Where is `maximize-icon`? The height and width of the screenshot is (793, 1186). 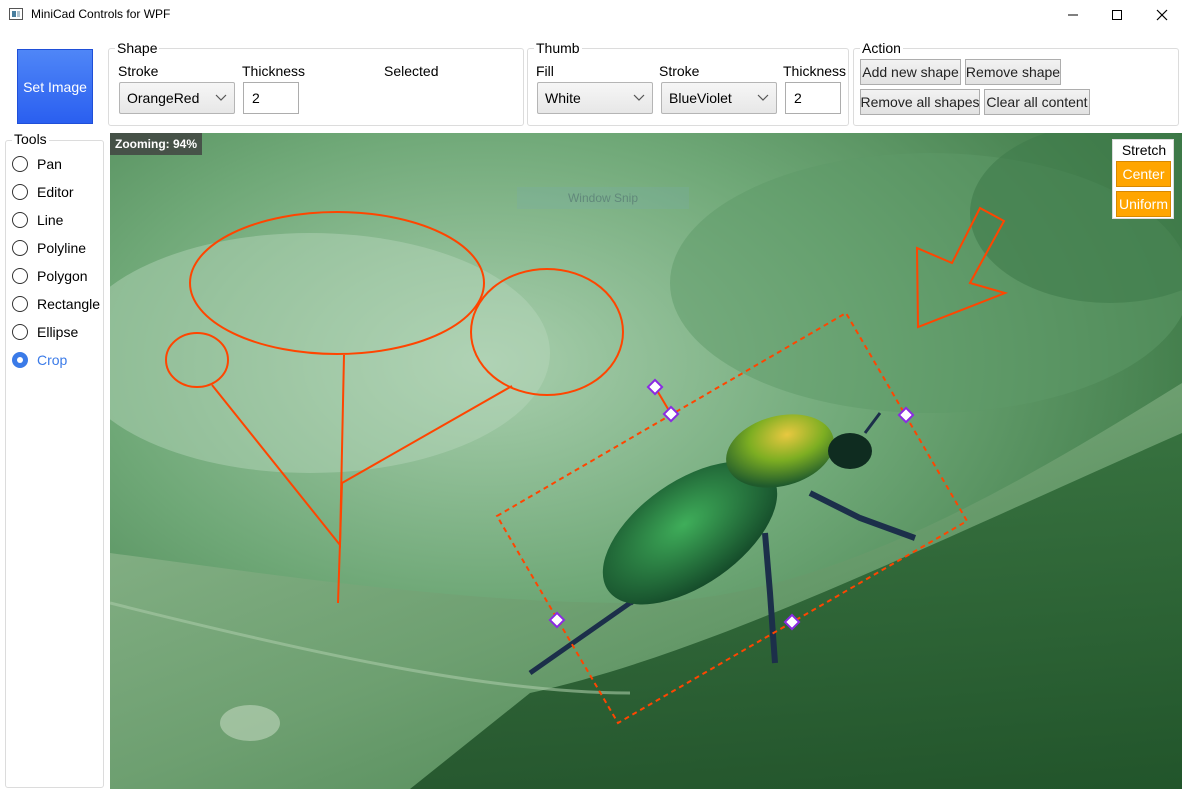
maximize-icon is located at coordinates (1117, 15).